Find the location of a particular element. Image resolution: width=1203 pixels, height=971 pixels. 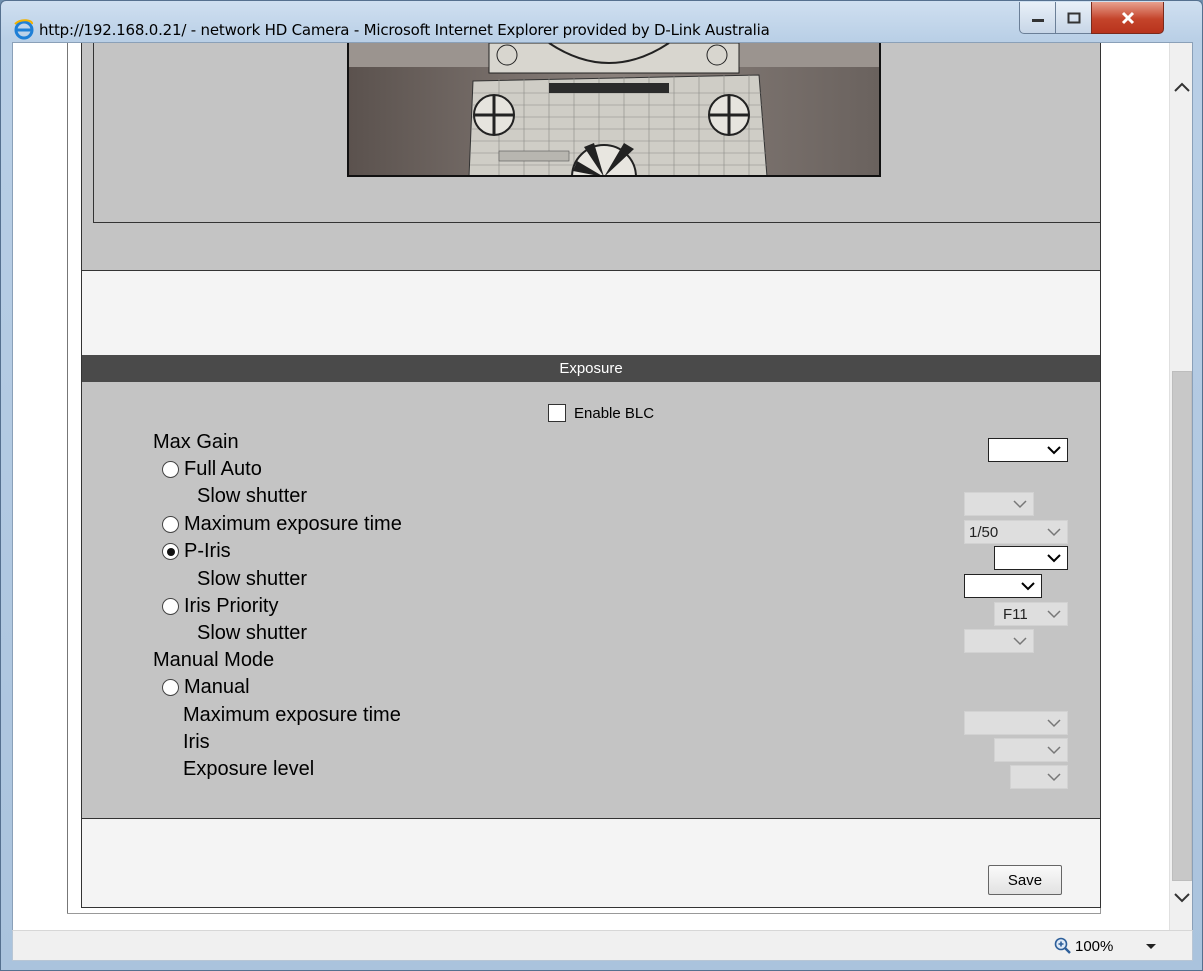

p-iris-slow-shutter-select is located at coordinates (1003, 586).